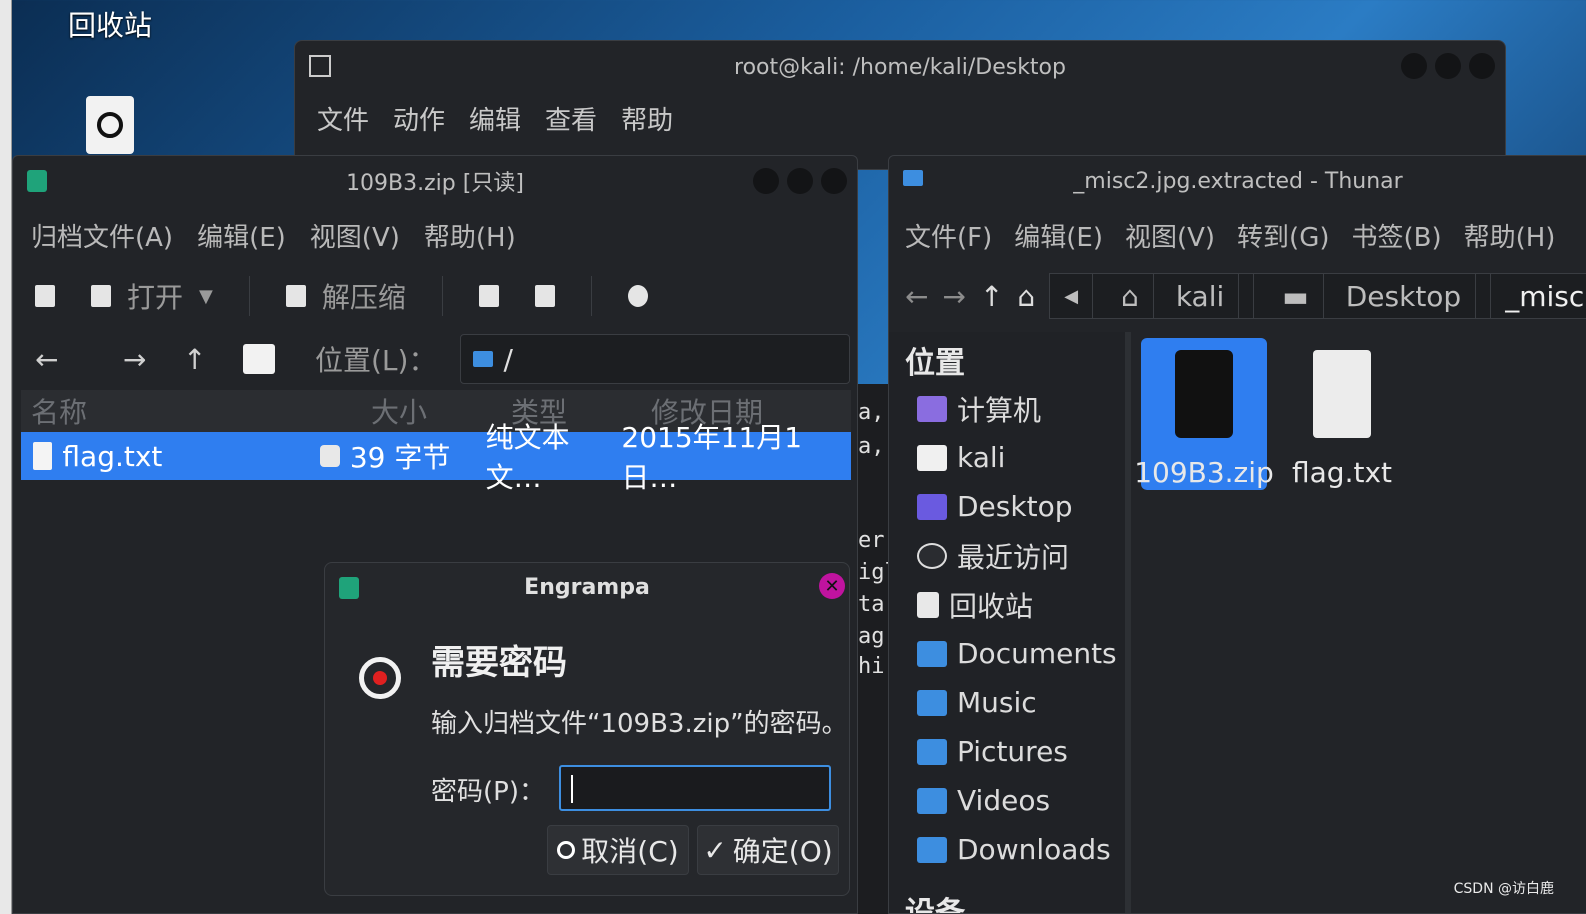 This screenshot has height=914, width=1586. Describe the element at coordinates (345, 296) in the screenshot. I see `extract-button: 解压缩` at that location.